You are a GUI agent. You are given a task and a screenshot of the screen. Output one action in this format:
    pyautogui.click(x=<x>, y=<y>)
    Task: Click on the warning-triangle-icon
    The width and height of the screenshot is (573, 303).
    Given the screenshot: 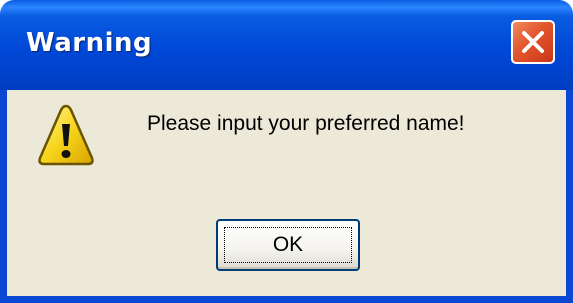 What is the action you would take?
    pyautogui.click(x=66, y=135)
    